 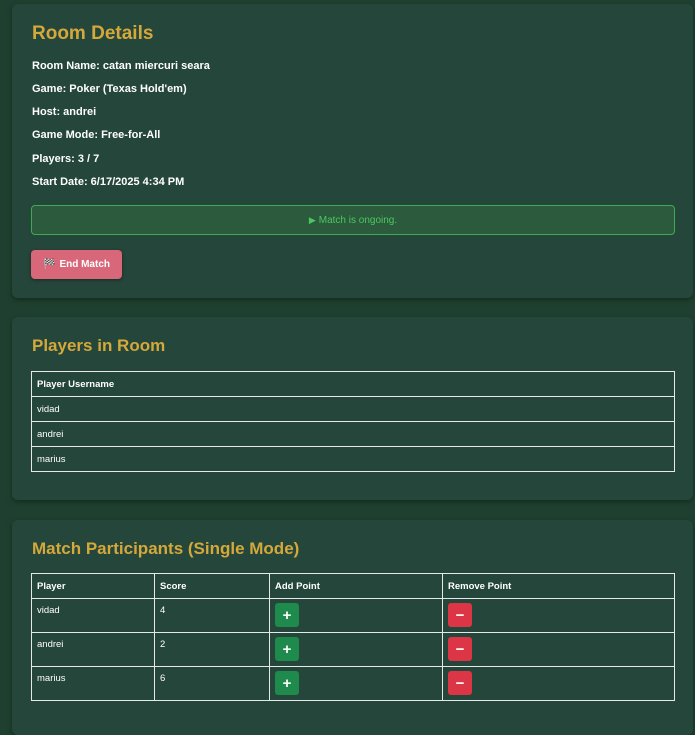 I want to click on room-name: Room Name: catan miercuri seara, so click(x=121, y=66).